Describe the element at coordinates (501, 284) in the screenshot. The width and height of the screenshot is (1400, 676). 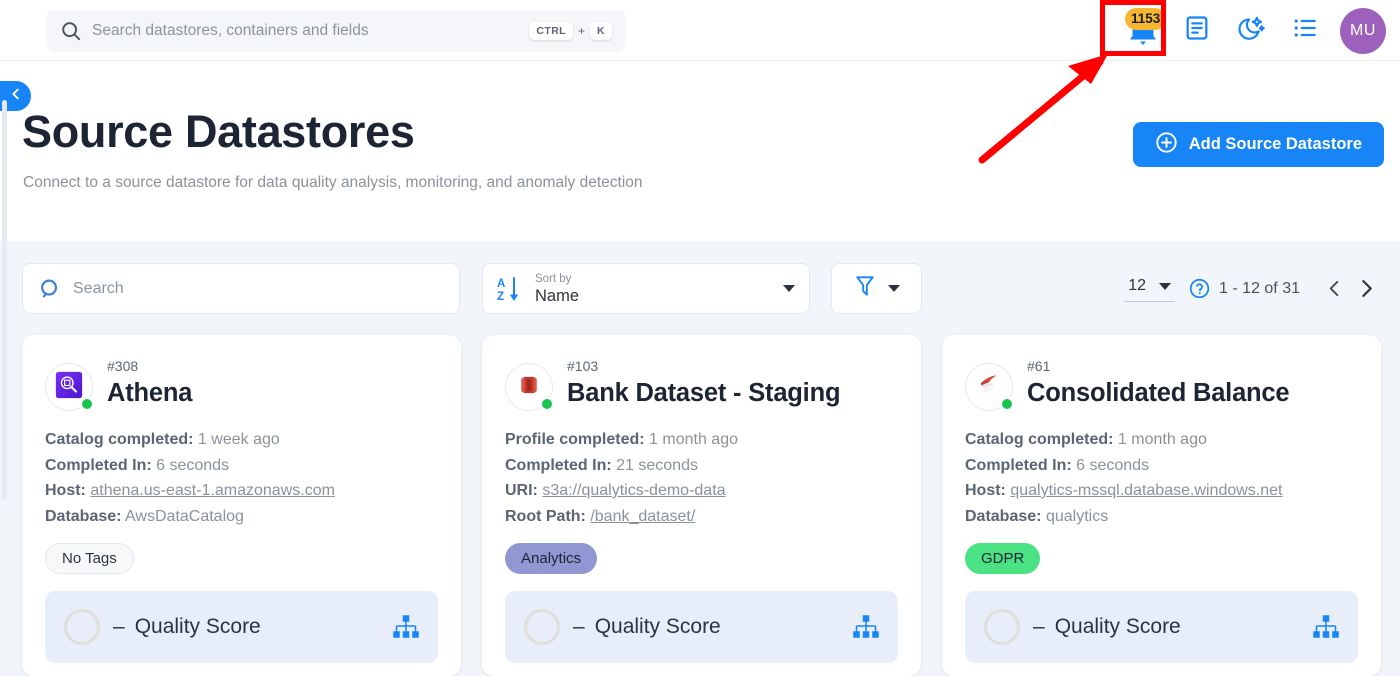
I see `svg-text: A` at that location.